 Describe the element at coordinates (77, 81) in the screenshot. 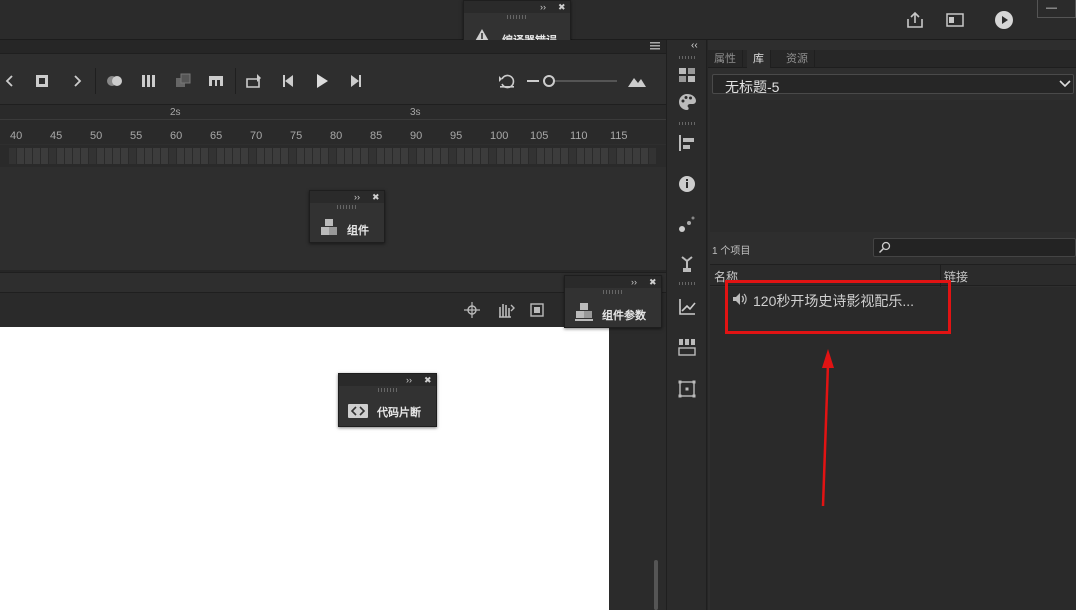

I see `next-arrow-icon` at that location.